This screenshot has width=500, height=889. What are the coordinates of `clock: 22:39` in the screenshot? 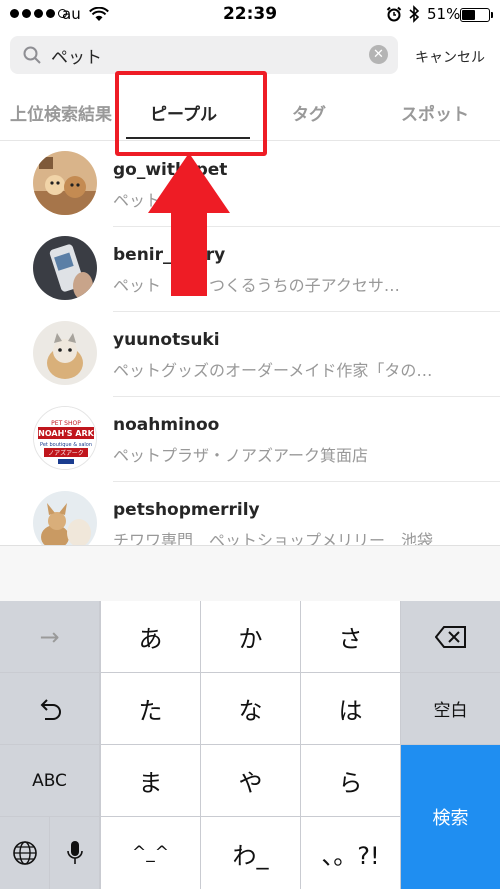 It's located at (250, 14).